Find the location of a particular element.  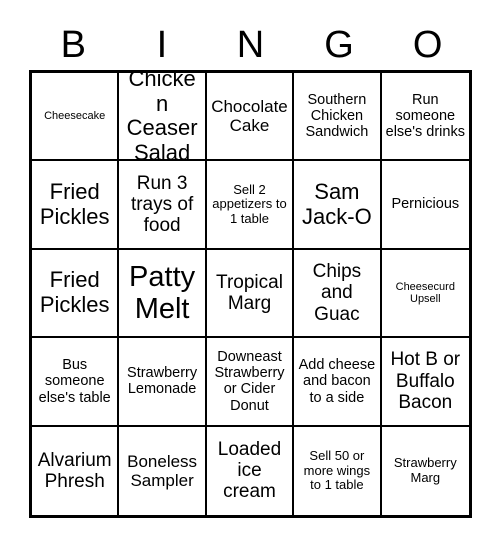

bingo-cell-label: Sell 50 or more wings to 1 table is located at coordinates (337, 470).